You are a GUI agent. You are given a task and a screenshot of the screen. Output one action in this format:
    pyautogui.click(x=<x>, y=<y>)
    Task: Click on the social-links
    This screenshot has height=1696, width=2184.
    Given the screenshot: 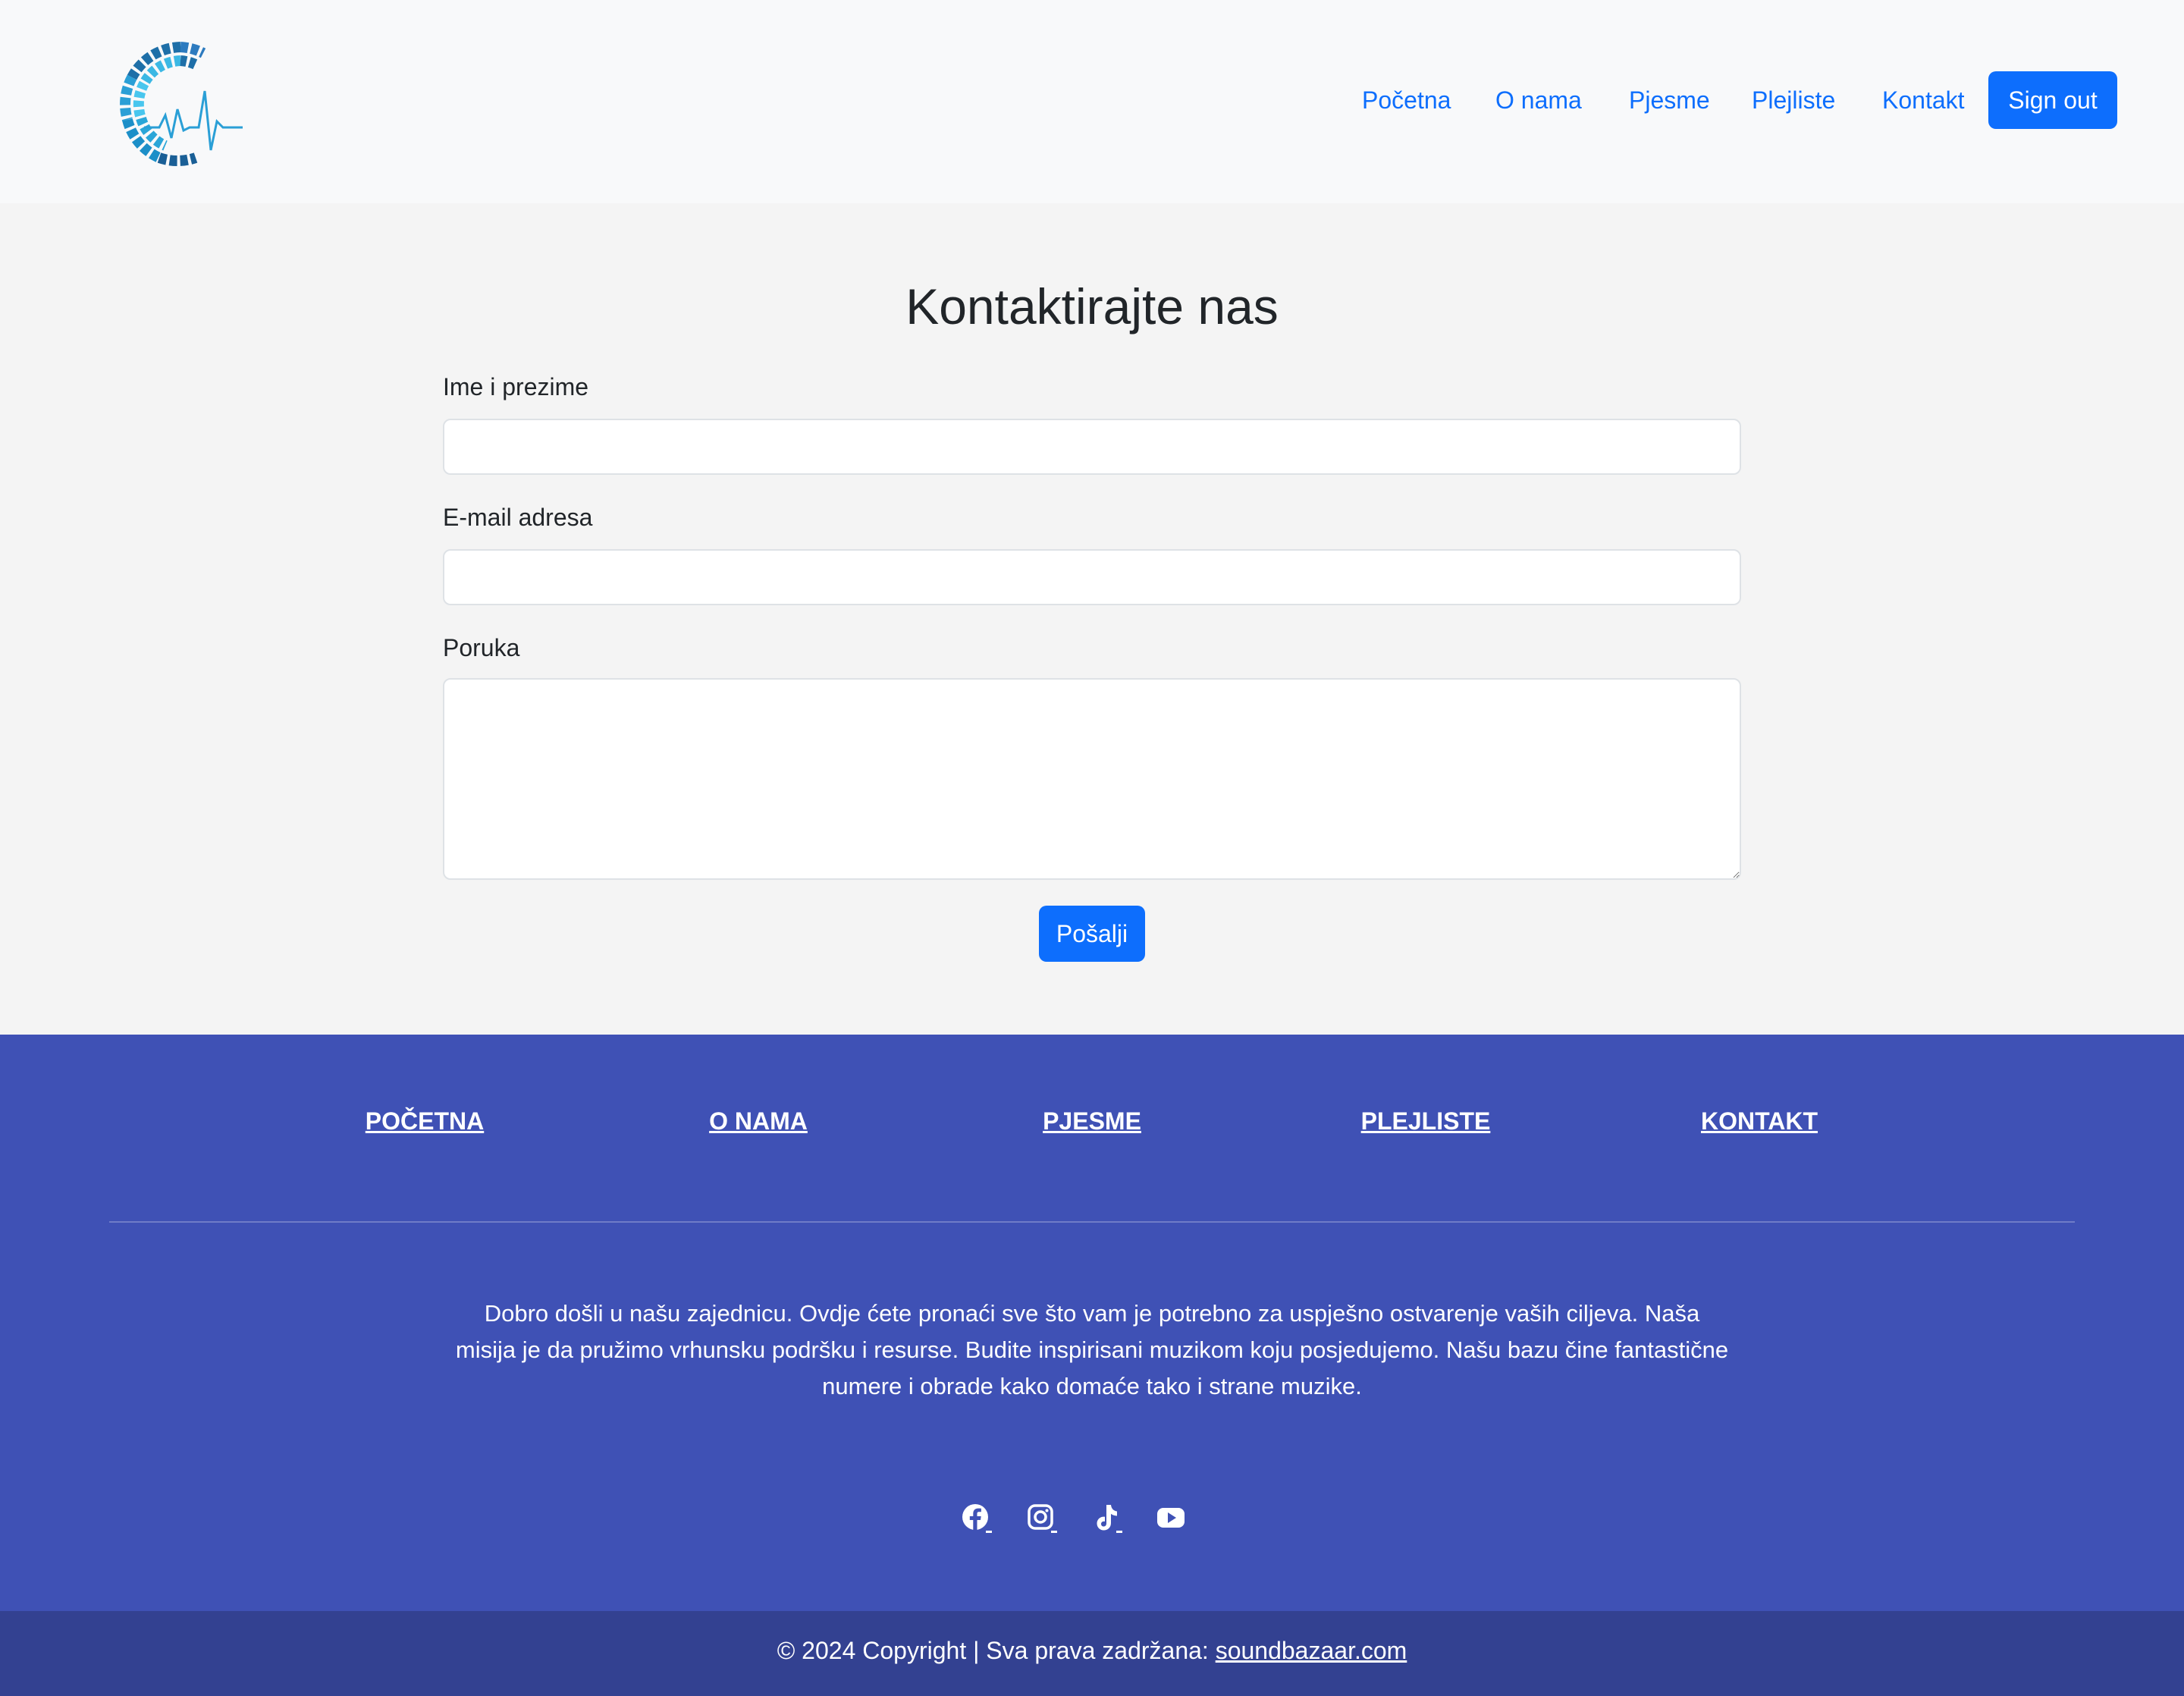 What is the action you would take?
    pyautogui.click(x=1092, y=1521)
    